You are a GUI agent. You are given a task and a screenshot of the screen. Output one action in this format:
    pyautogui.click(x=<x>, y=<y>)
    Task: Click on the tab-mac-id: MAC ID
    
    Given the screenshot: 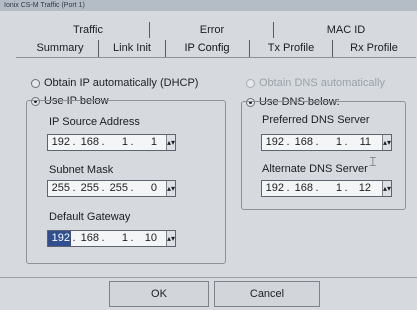 What is the action you would take?
    pyautogui.click(x=346, y=30)
    